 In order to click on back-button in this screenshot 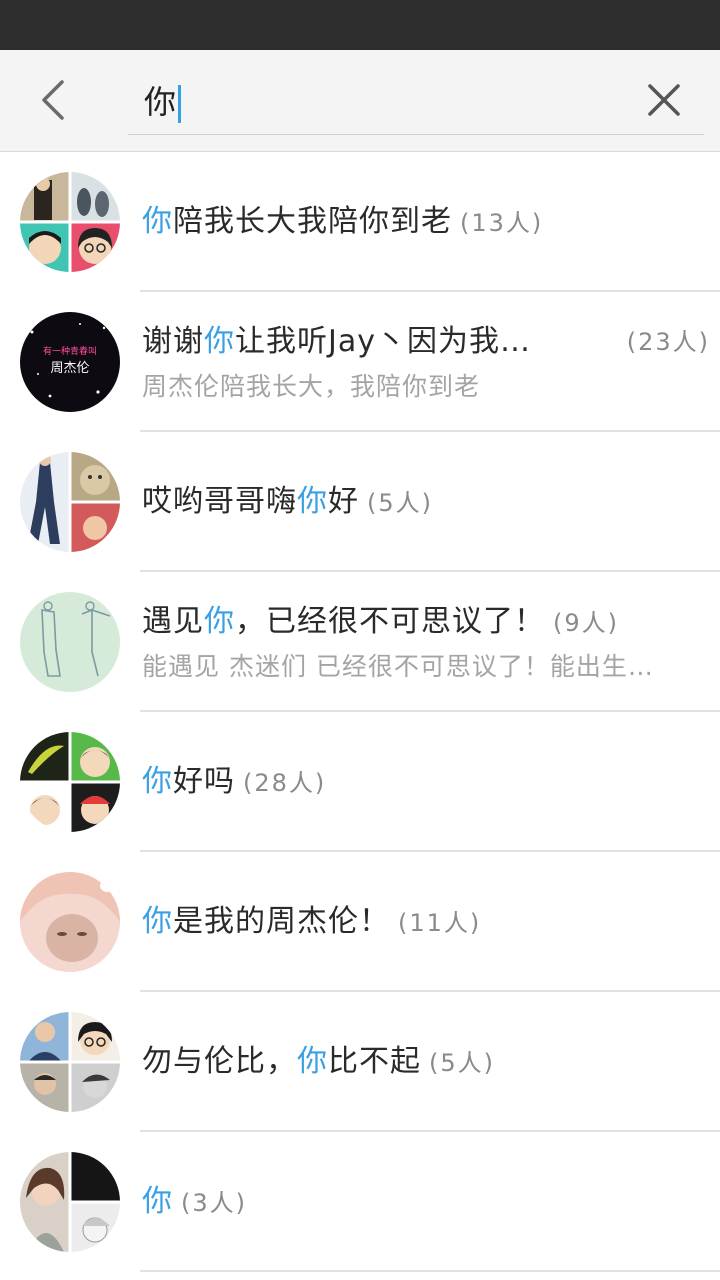, I will do `click(53, 100)`.